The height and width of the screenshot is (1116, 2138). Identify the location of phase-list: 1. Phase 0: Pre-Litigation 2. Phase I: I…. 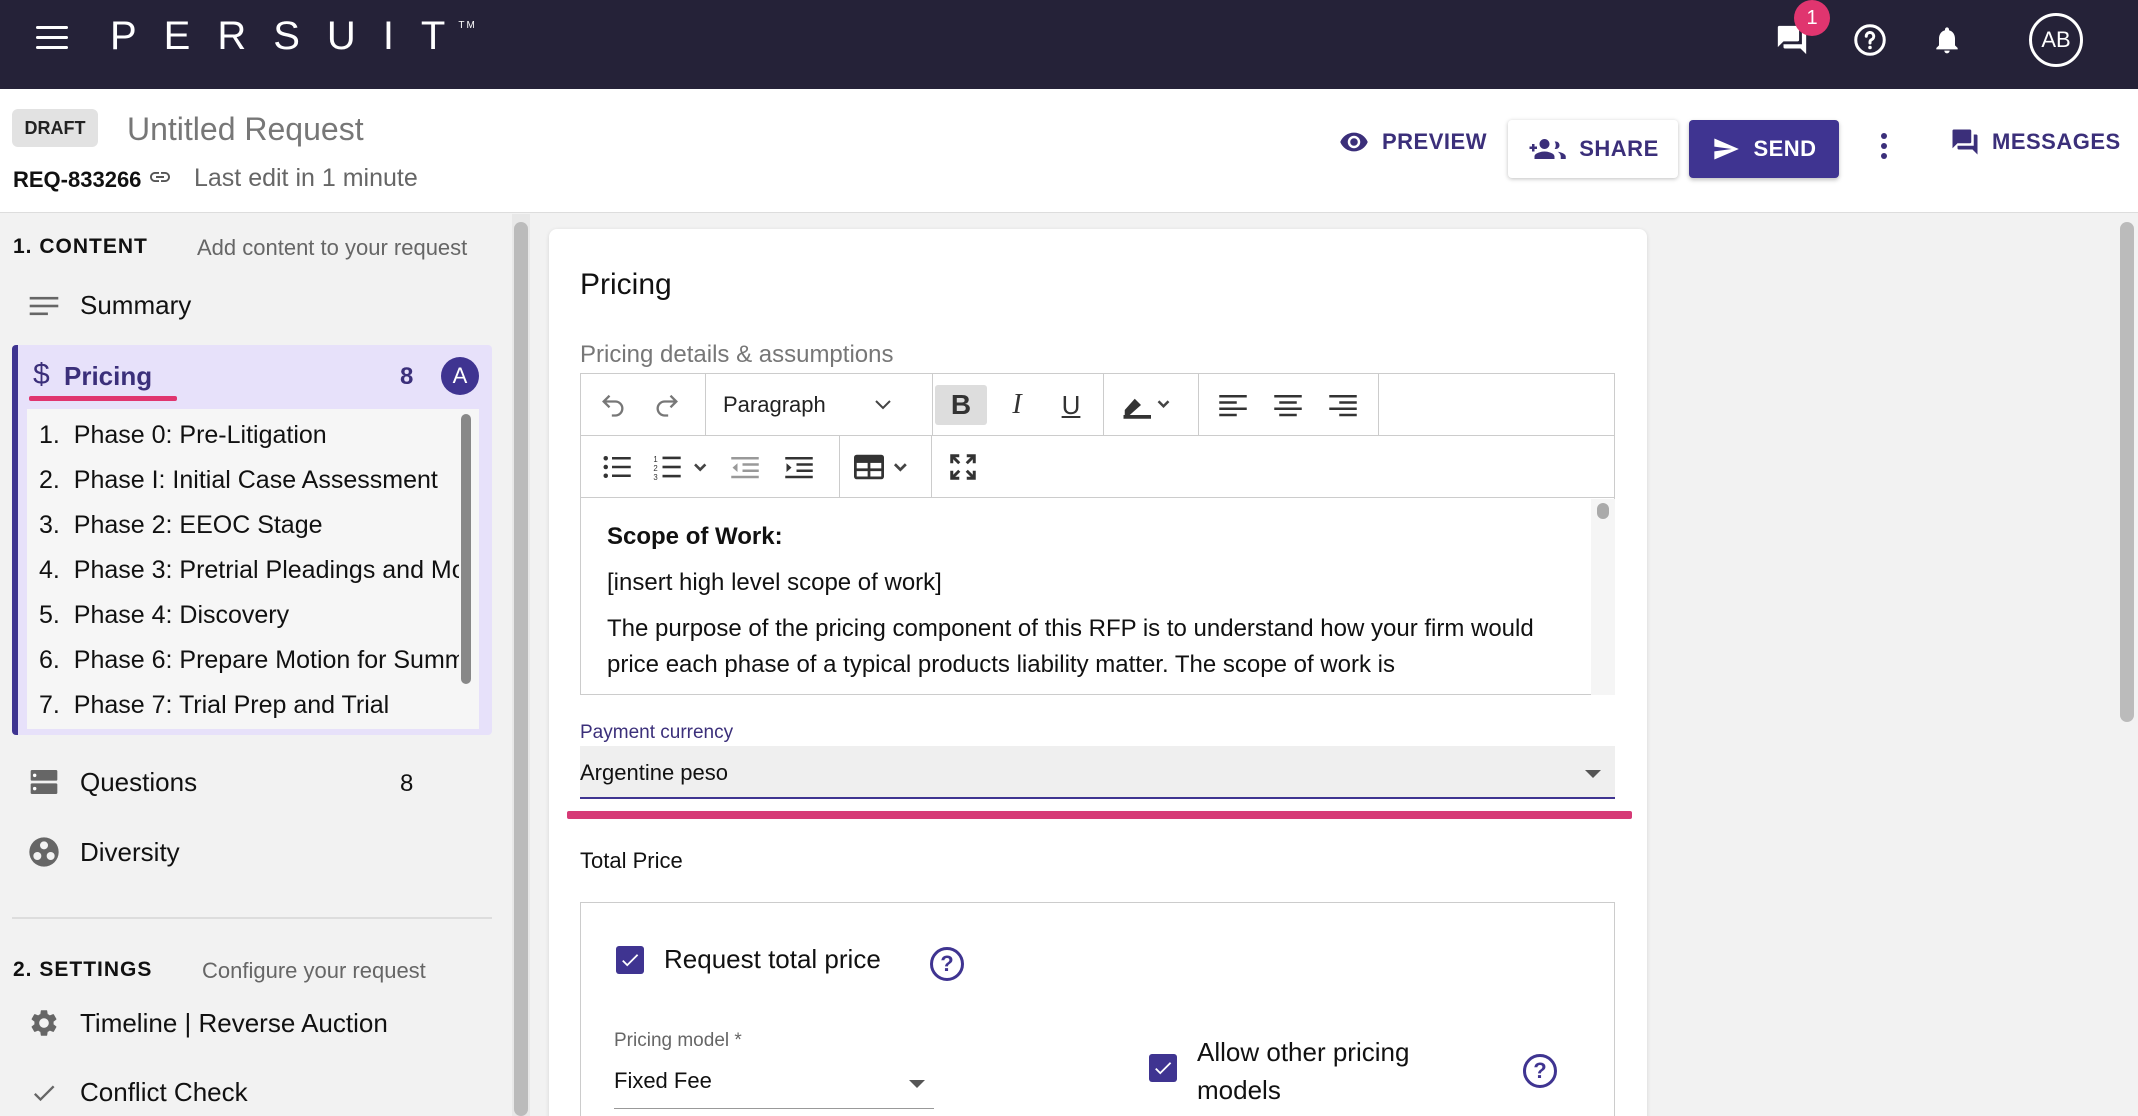
(253, 569).